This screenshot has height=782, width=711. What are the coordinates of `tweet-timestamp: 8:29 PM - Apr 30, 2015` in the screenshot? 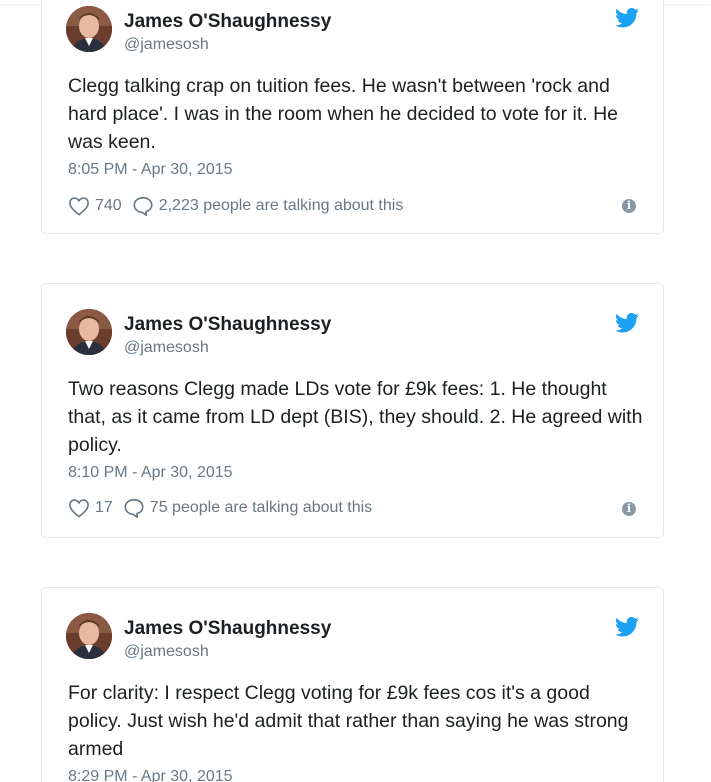 It's located at (150, 775).